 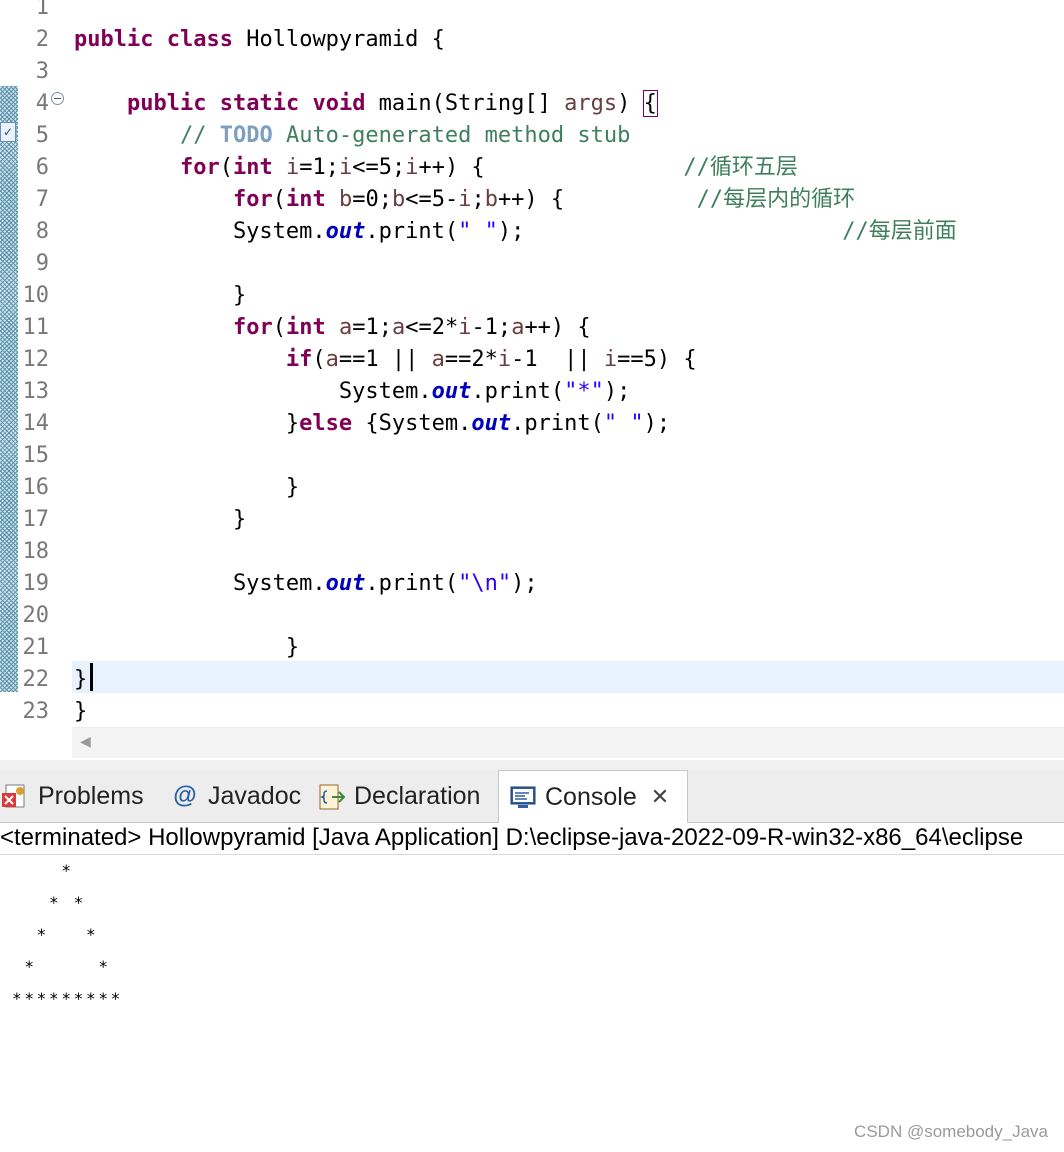 I want to click on code-token: Hollowpyramid {, so click(x=338, y=39).